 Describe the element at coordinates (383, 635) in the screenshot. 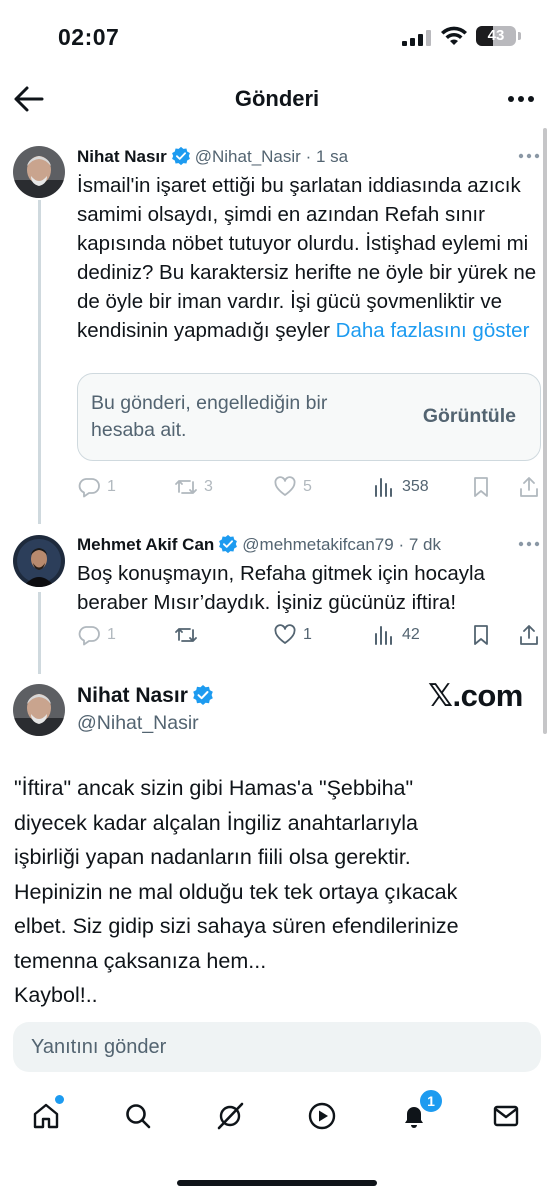

I see `views-icon` at that location.